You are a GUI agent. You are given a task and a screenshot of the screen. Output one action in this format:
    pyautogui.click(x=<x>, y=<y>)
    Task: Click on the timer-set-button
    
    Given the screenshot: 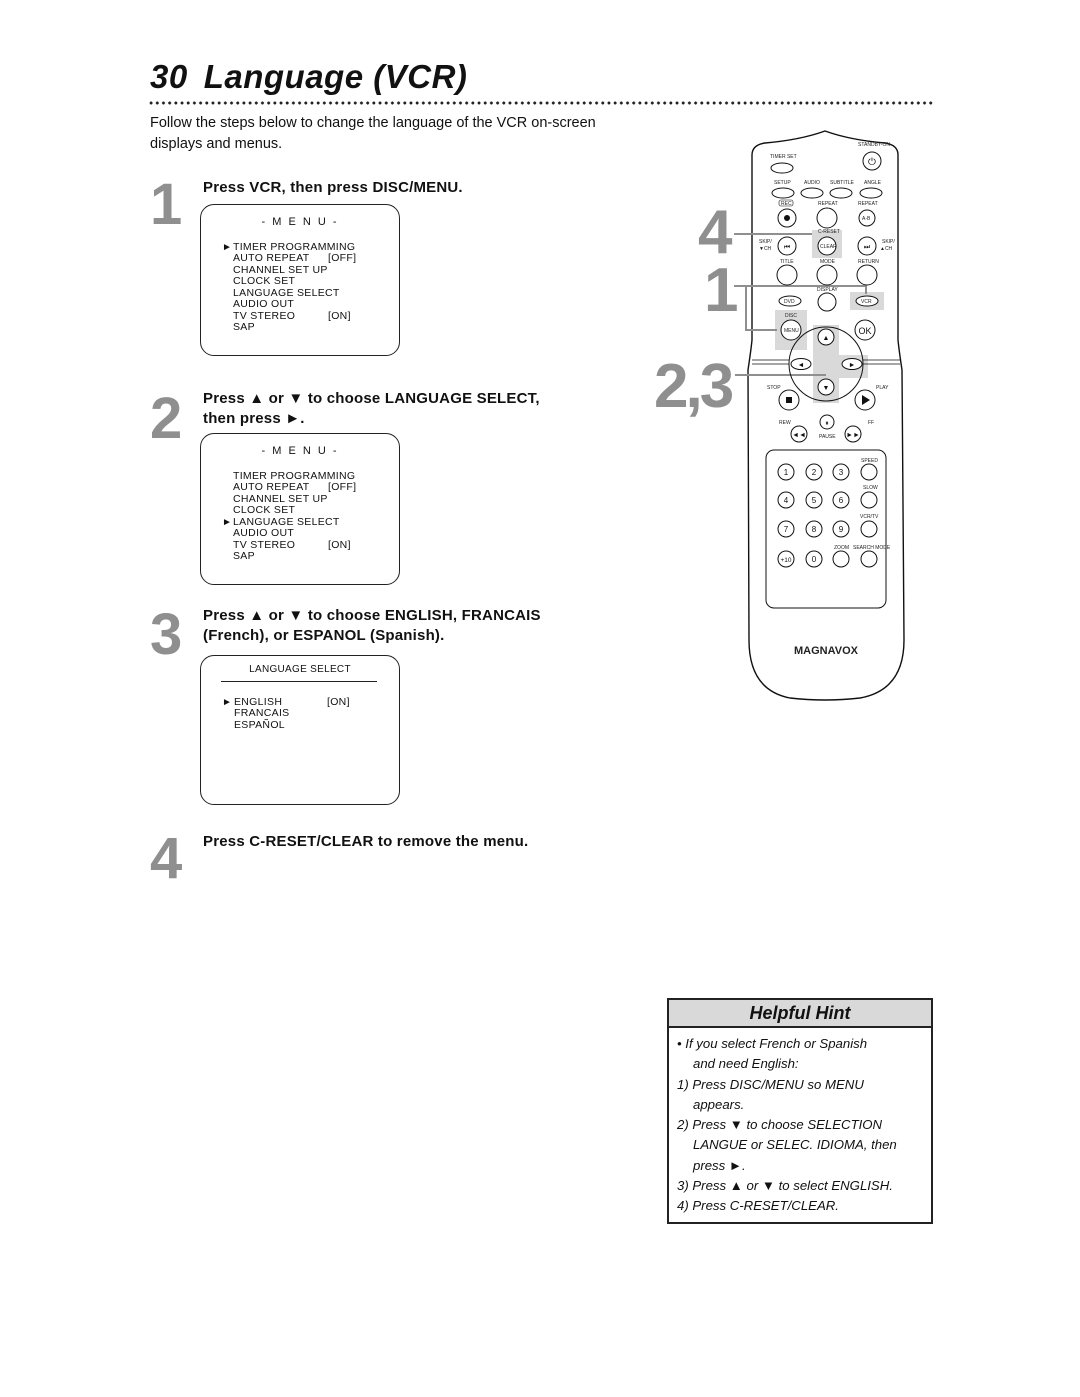 What is the action you would take?
    pyautogui.click(x=782, y=168)
    